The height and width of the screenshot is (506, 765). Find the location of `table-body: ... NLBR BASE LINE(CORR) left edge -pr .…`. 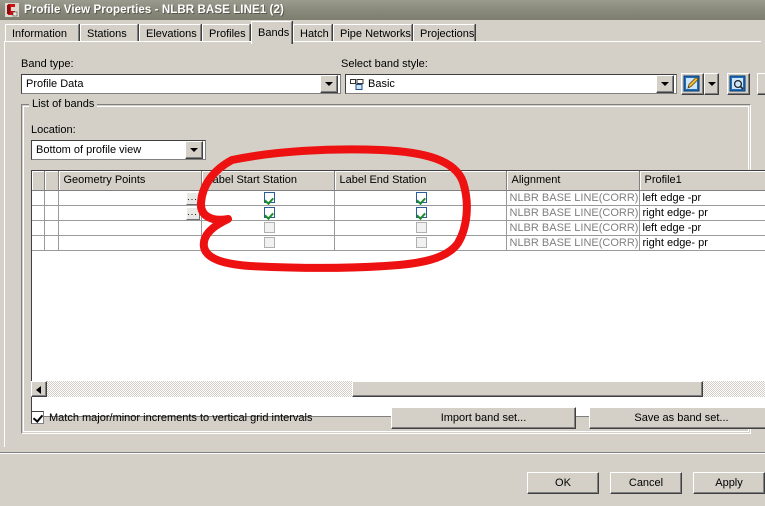

table-body: ... NLBR BASE LINE(CORR) left edge -pr .… is located at coordinates (398, 220).